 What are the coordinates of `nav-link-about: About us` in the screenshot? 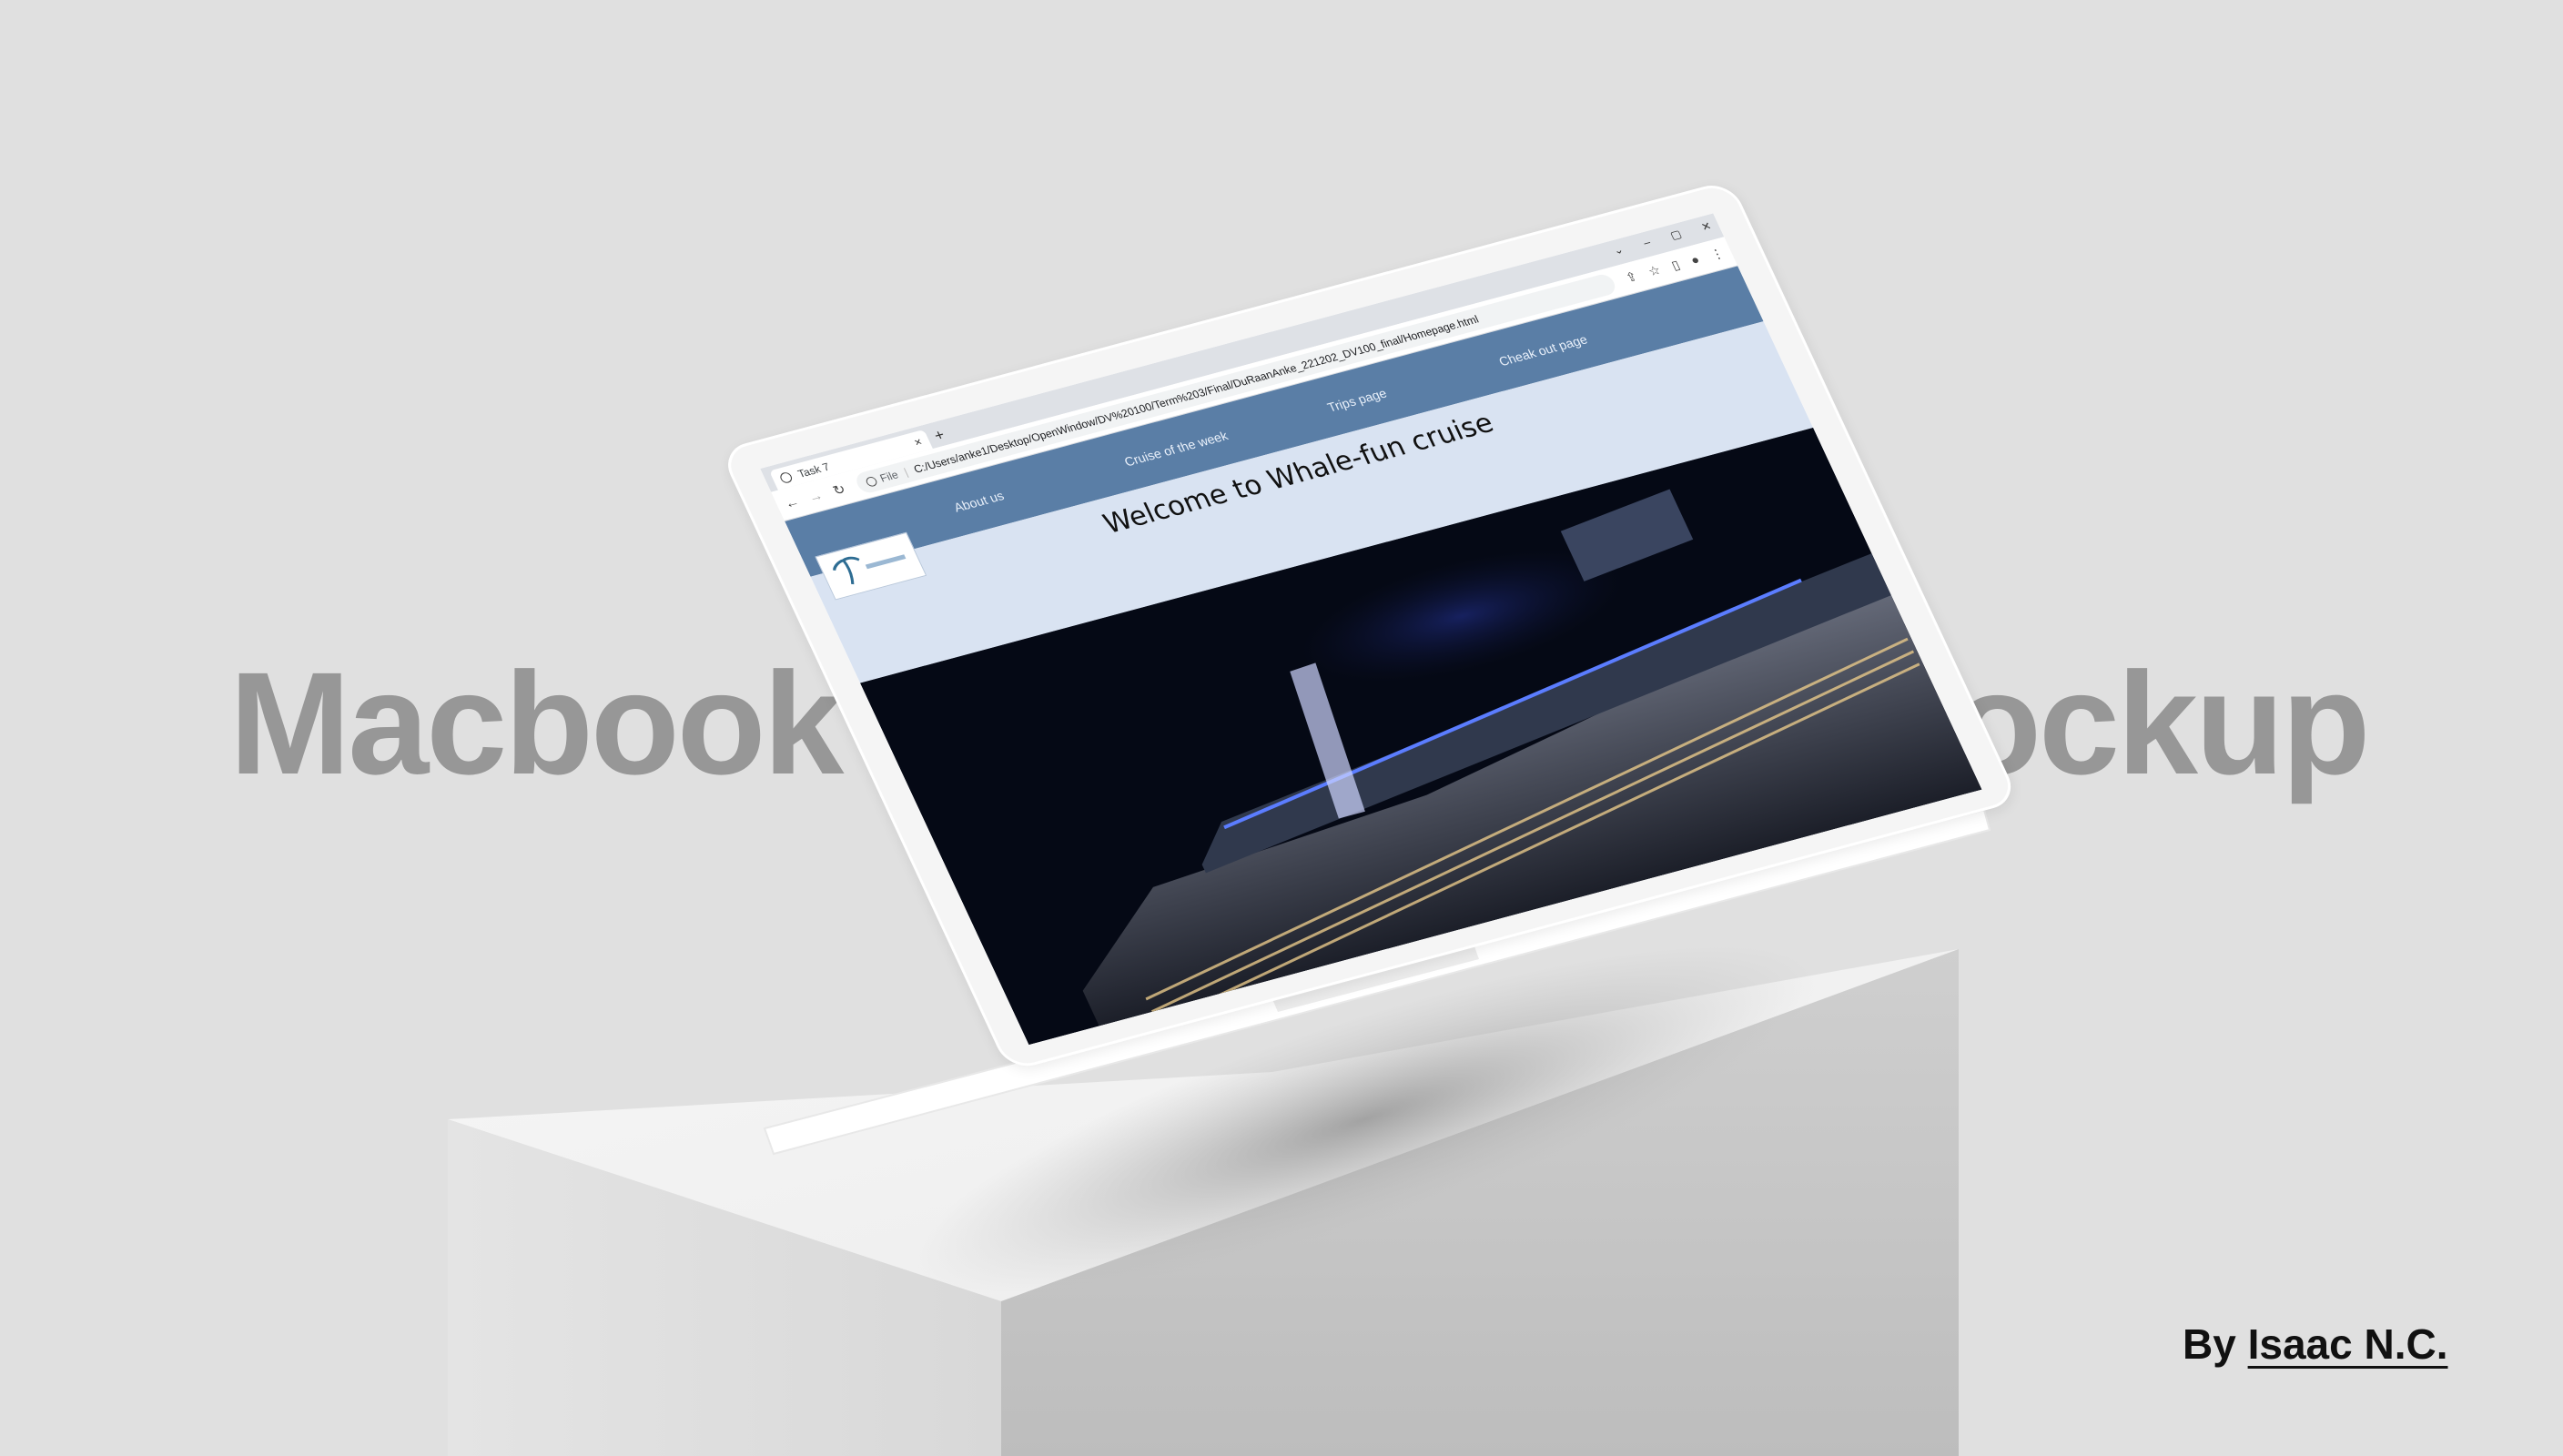 It's located at (978, 502).